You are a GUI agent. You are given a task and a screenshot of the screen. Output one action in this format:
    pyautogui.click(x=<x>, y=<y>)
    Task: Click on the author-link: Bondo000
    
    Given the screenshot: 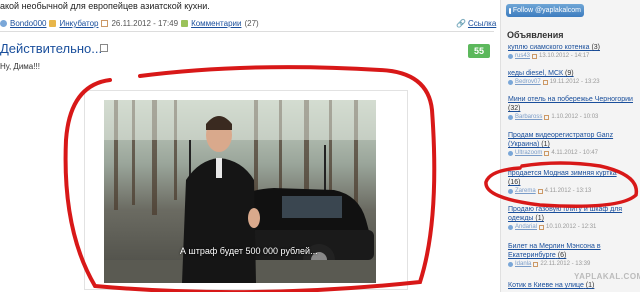 What is the action you would take?
    pyautogui.click(x=28, y=23)
    